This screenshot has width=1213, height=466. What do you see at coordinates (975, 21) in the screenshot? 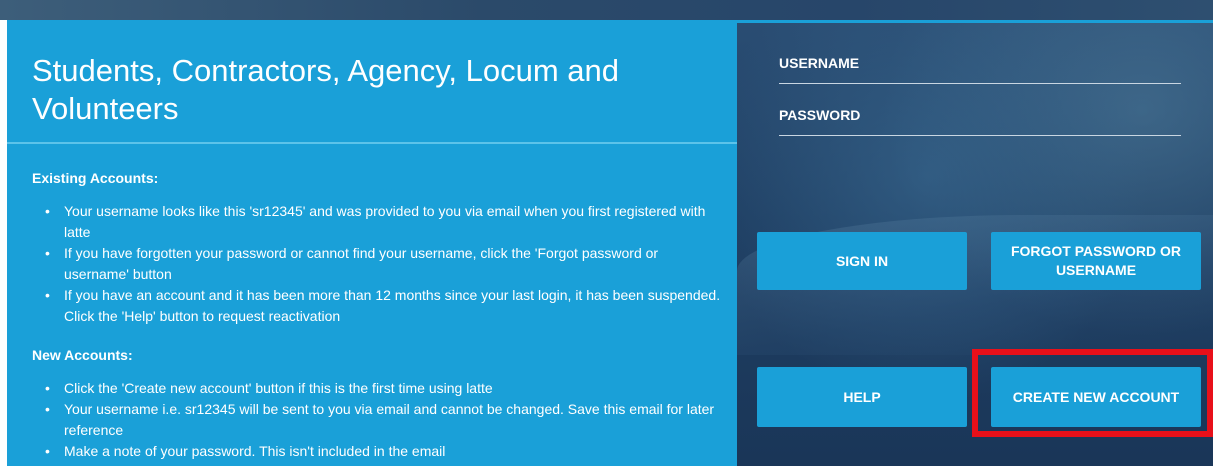
I see `panel-accent-line` at bounding box center [975, 21].